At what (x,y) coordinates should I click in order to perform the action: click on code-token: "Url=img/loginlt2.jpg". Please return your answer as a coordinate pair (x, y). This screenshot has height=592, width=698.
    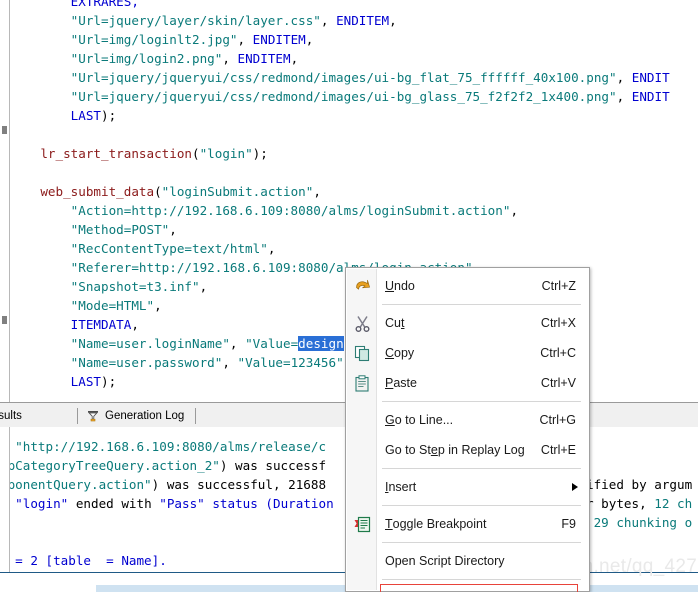
    Looking at the image, I should click on (154, 39).